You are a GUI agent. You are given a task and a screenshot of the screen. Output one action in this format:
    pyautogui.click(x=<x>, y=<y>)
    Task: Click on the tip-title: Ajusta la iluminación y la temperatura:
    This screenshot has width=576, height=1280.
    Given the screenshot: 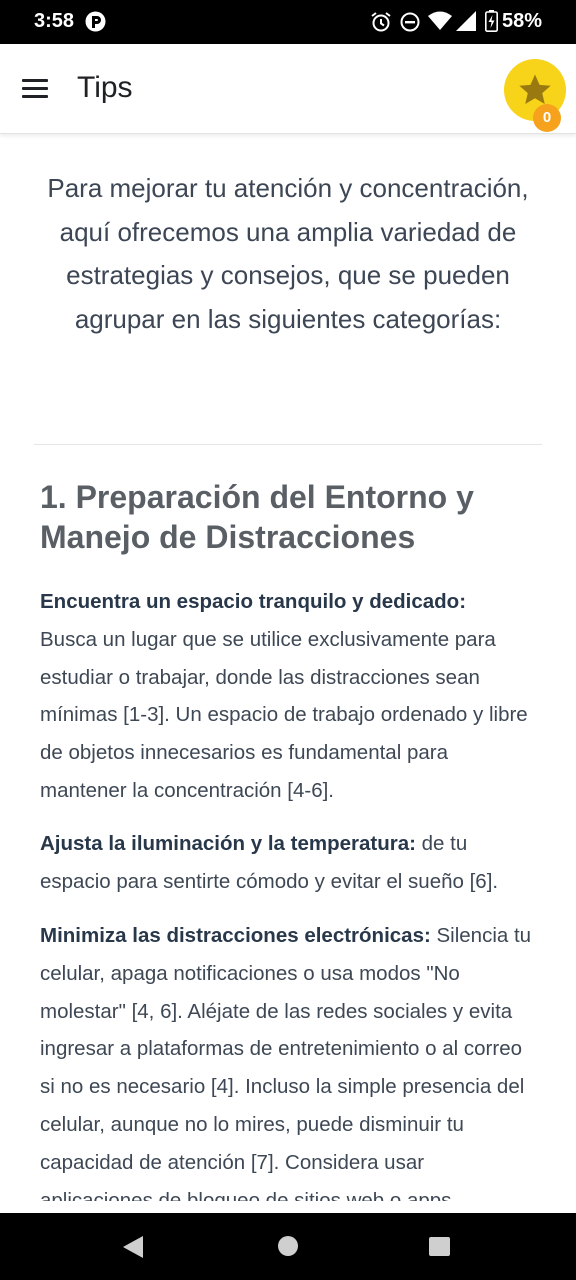 What is the action you would take?
    pyautogui.click(x=228, y=843)
    